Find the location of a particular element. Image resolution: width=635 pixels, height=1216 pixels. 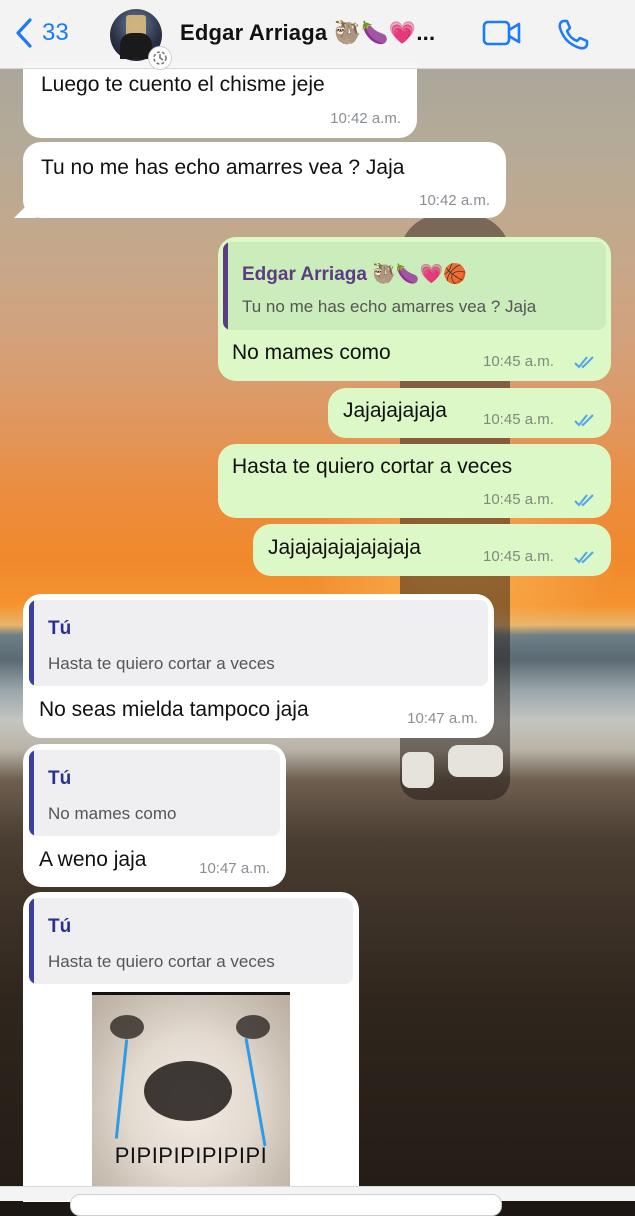

message-text: Tu no me has echo amarres vea ? Jaja is located at coordinates (223, 167).